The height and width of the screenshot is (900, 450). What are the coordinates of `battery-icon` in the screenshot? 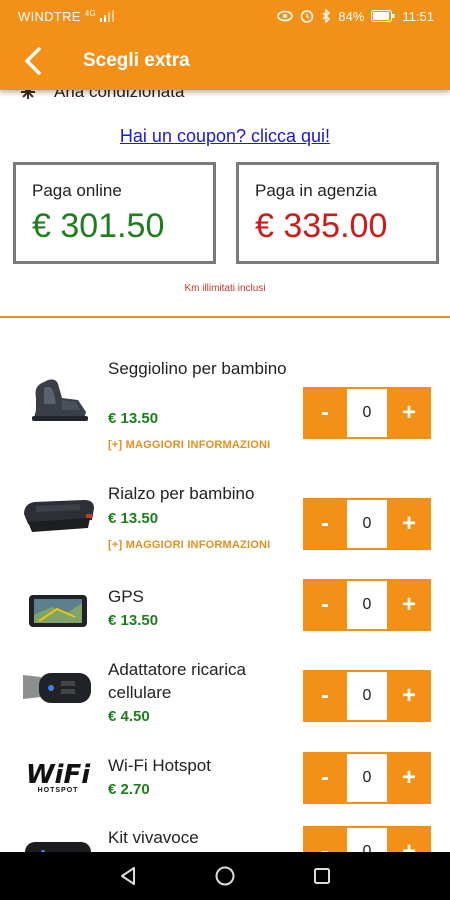 It's located at (383, 16).